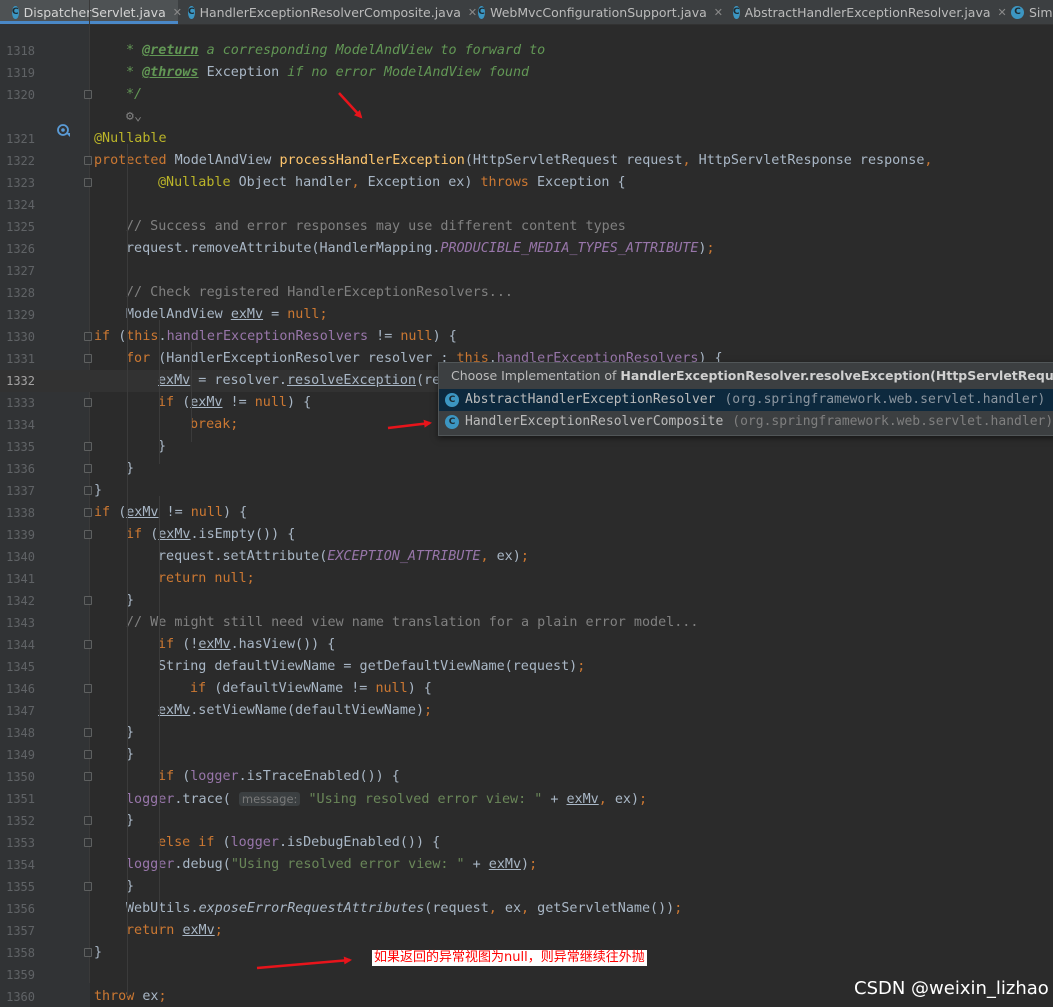 The image size is (1053, 1007). What do you see at coordinates (526, 689) in the screenshot?
I see `code-line: 1346 if (defaultViewName != null) {` at bounding box center [526, 689].